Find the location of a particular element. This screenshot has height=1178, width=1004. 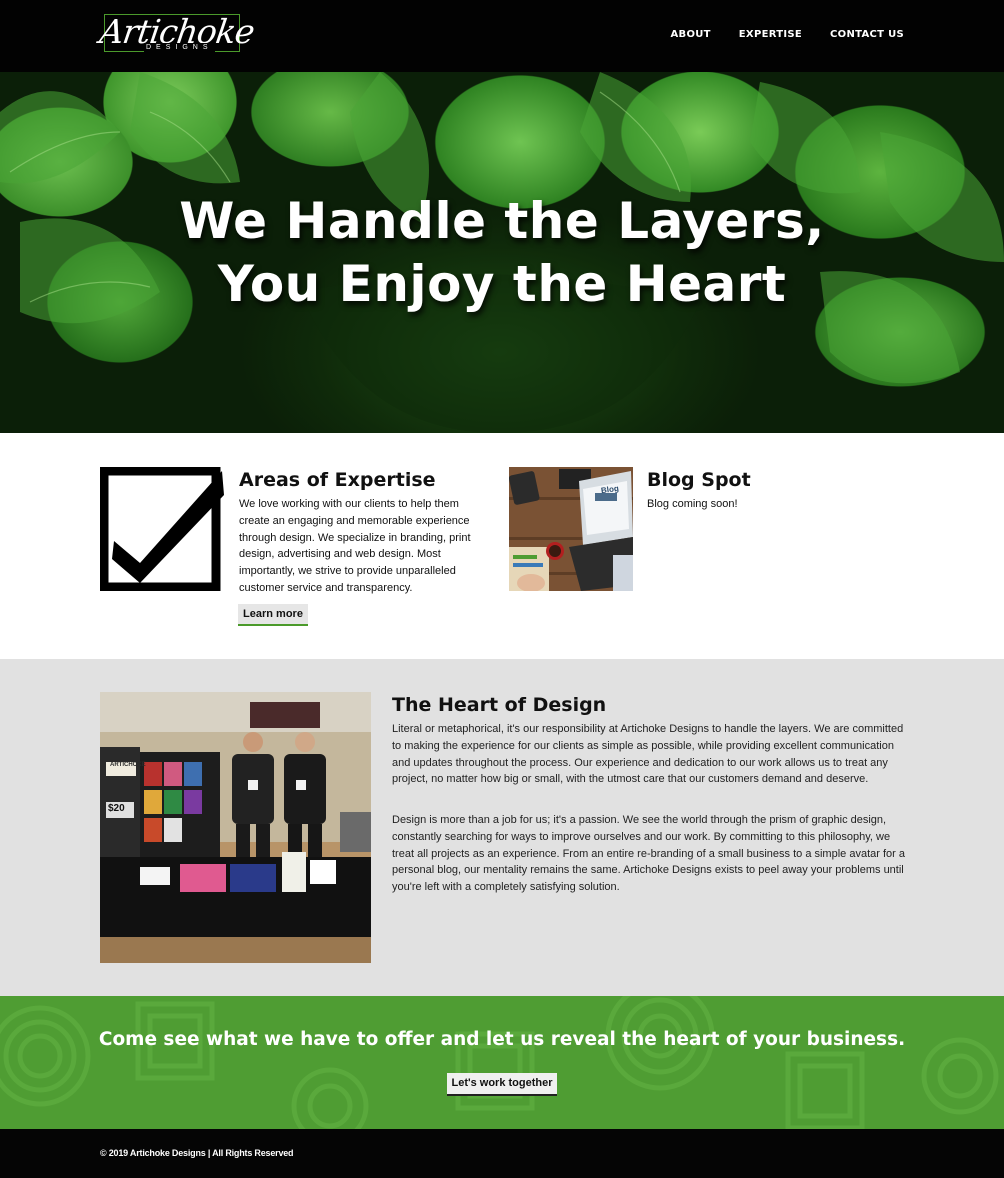

lets-work-together-button: Let's work together is located at coordinates (502, 1084).